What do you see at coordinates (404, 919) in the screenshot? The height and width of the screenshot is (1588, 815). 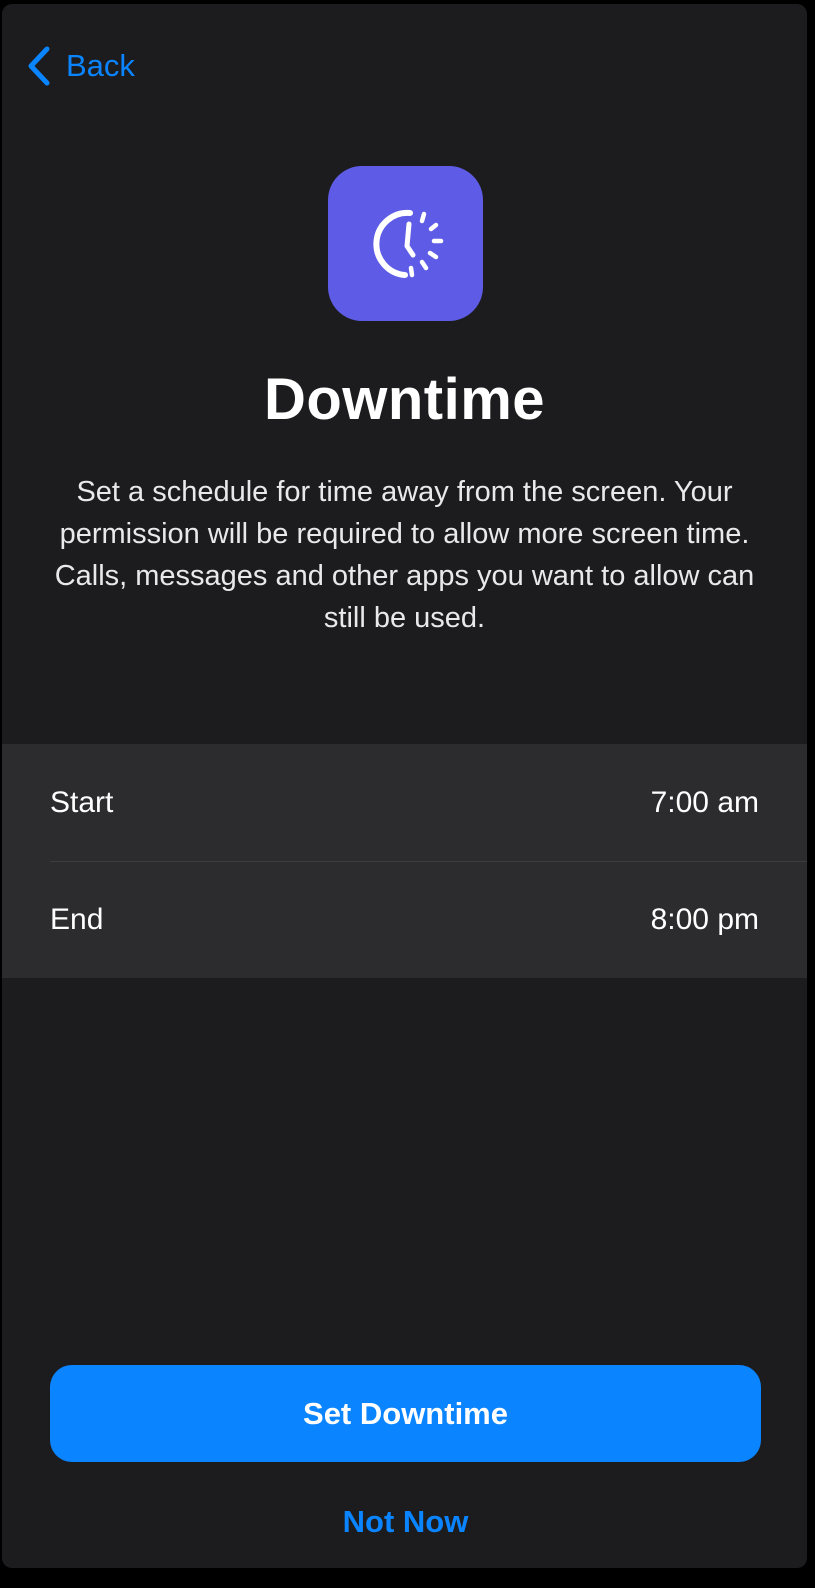 I see `end-time-row: End 8:00 pm` at bounding box center [404, 919].